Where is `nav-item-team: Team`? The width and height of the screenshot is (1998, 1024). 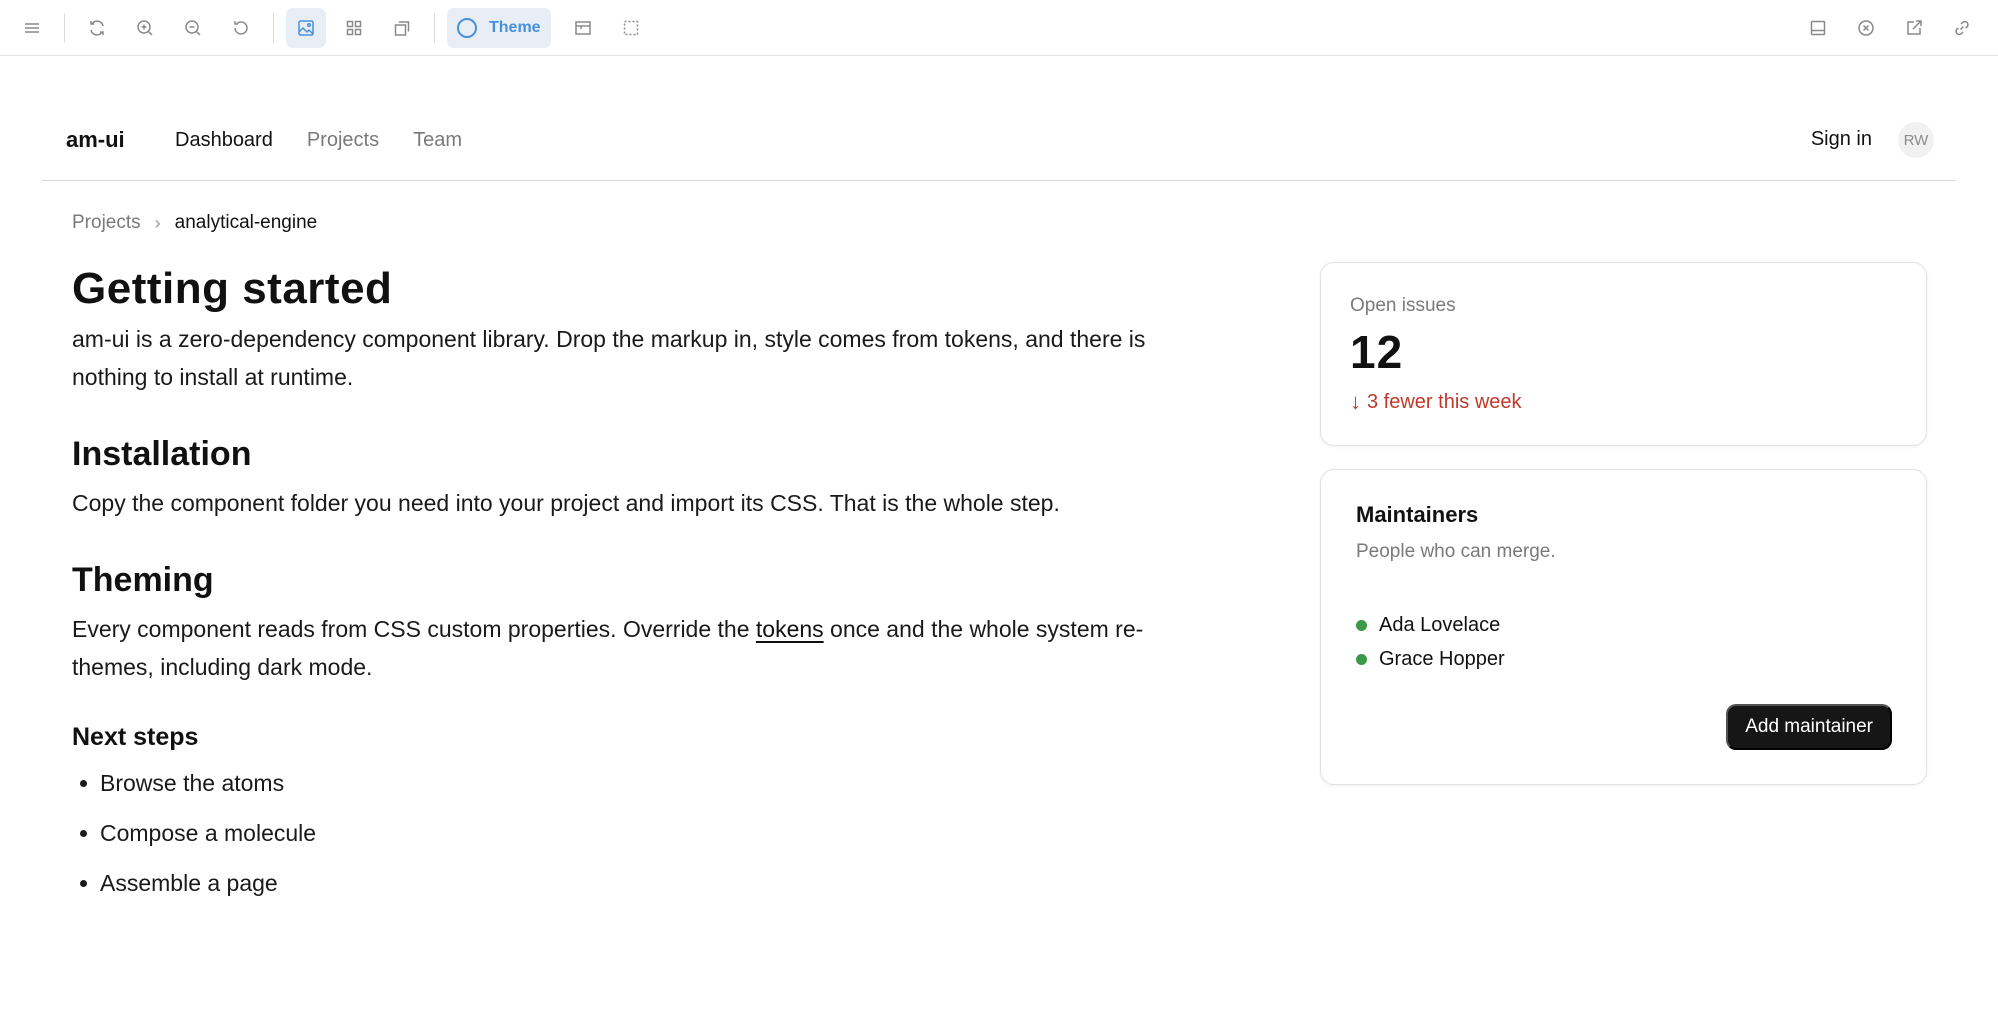 nav-item-team: Team is located at coordinates (437, 140).